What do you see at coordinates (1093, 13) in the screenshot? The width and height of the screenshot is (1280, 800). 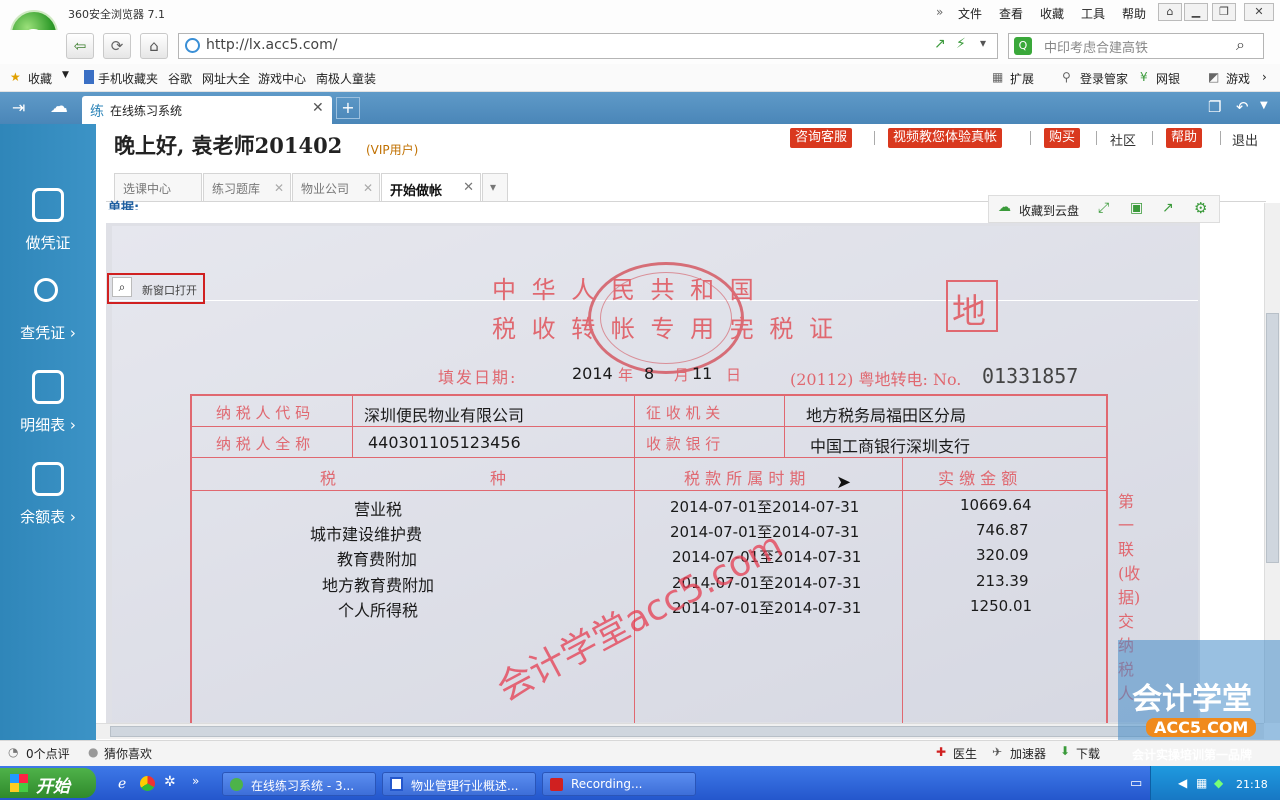 I see `menu-tools: 工具` at bounding box center [1093, 13].